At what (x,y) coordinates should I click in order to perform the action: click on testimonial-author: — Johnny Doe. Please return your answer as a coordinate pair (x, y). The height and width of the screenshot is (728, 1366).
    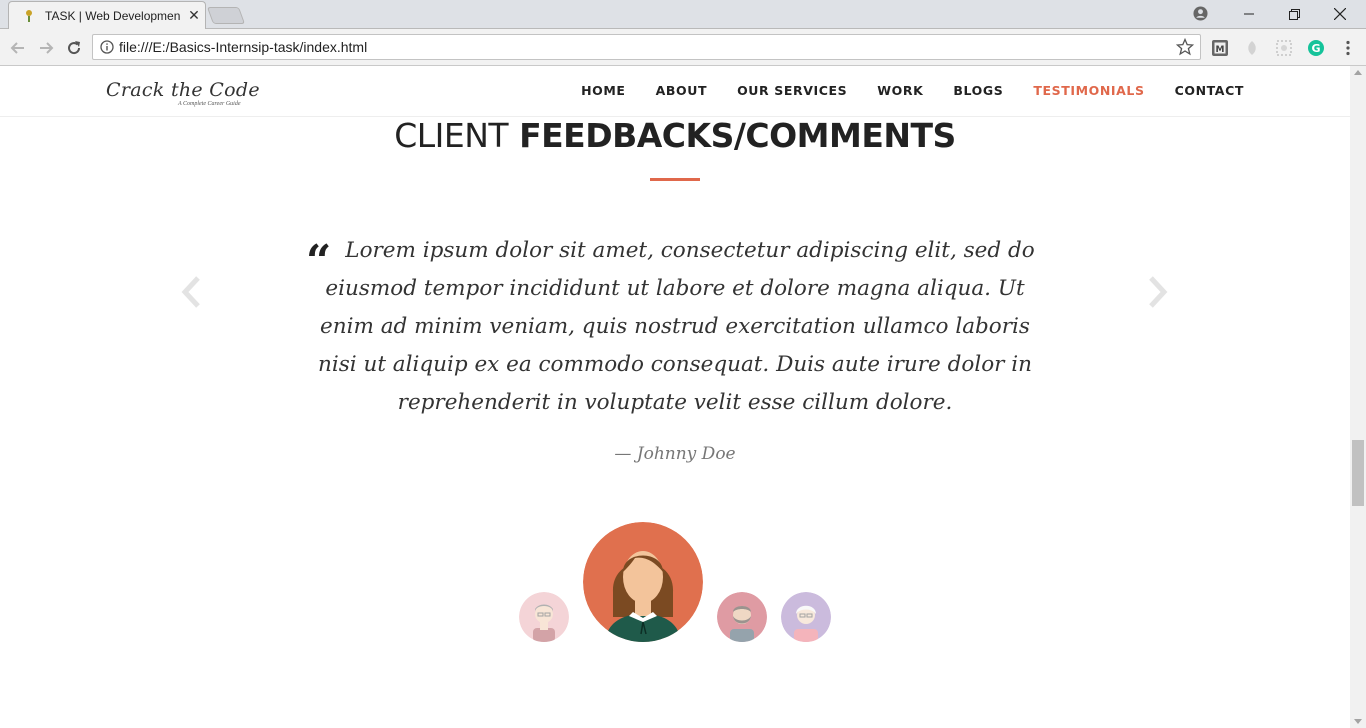
    Looking at the image, I should click on (675, 454).